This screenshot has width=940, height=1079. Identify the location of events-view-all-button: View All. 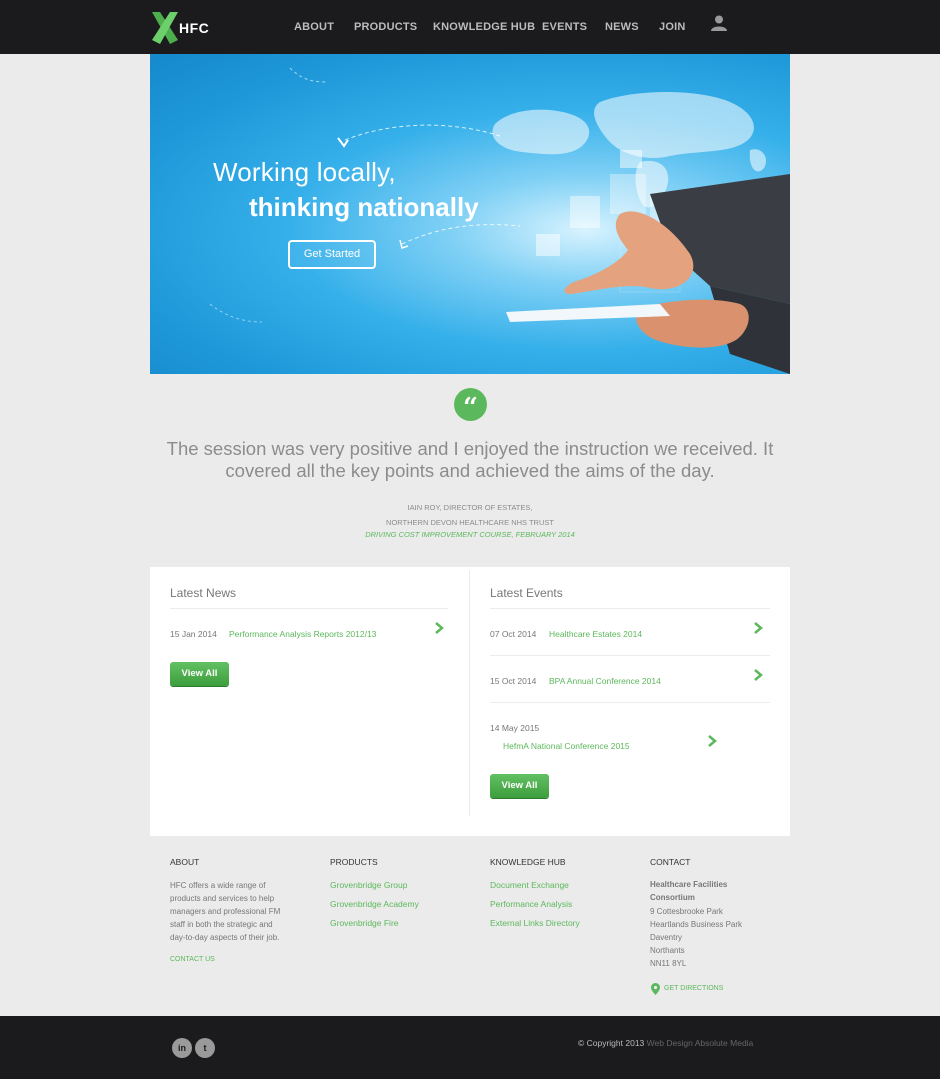
(519, 786).